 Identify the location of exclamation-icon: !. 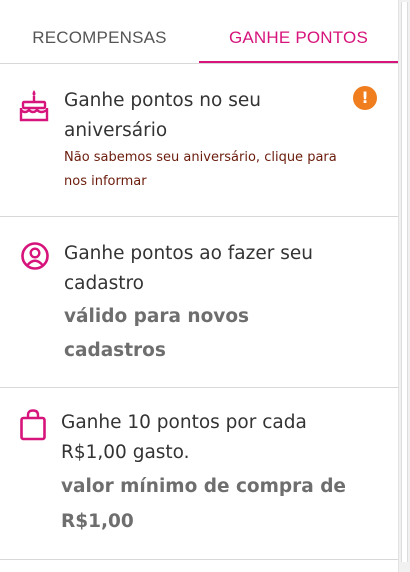
(365, 98).